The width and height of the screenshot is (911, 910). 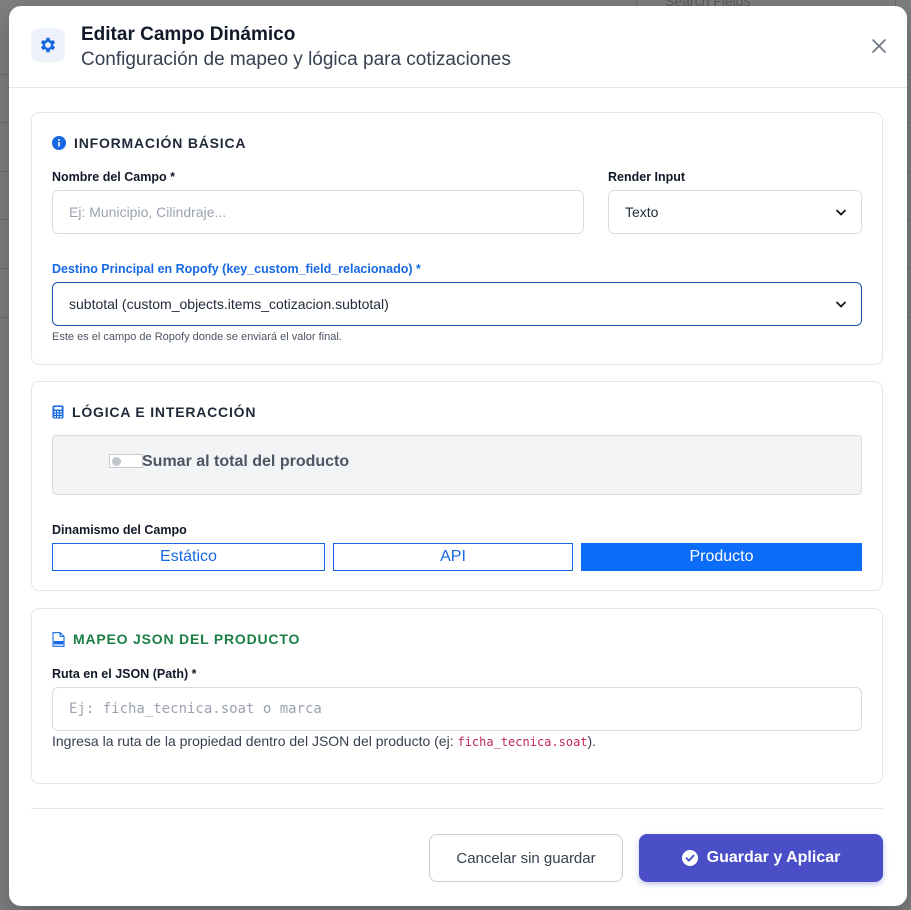 I want to click on save-apply-button: Guardar y Aplicar, so click(x=761, y=858).